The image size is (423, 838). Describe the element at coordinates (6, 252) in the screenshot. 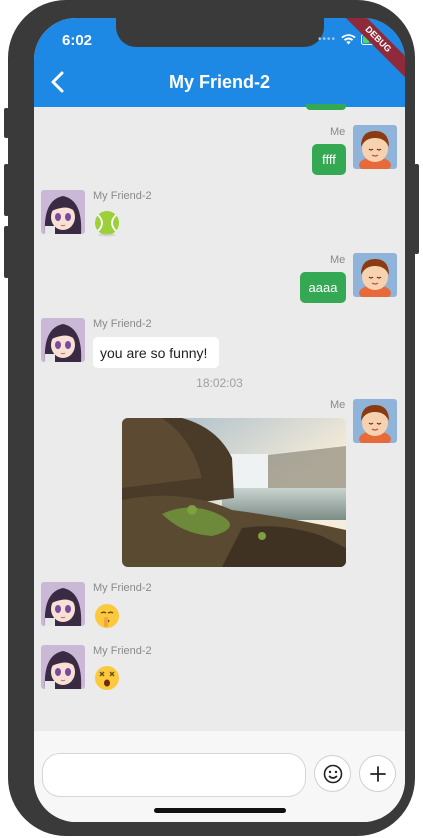

I see `volume-down-button` at that location.